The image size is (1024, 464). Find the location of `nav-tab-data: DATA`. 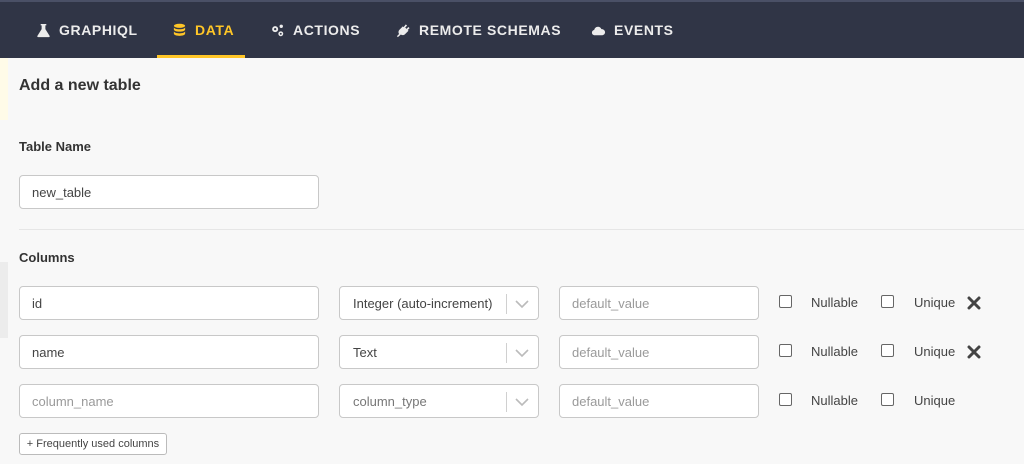

nav-tab-data: DATA is located at coordinates (201, 30).